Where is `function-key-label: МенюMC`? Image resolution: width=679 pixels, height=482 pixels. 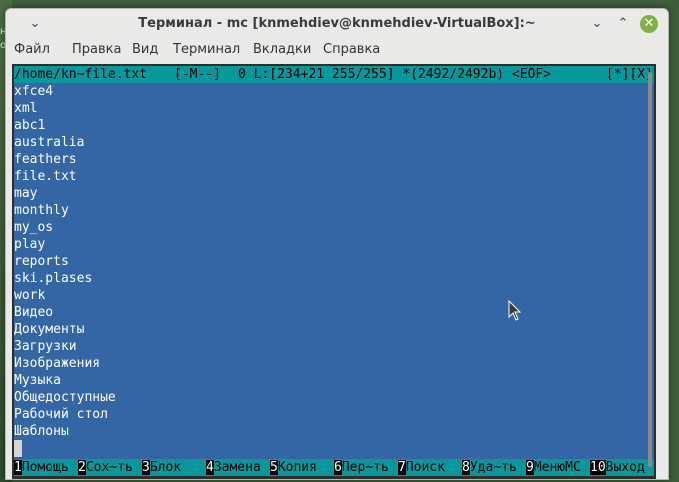 function-key-label: МенюMC is located at coordinates (557, 467).